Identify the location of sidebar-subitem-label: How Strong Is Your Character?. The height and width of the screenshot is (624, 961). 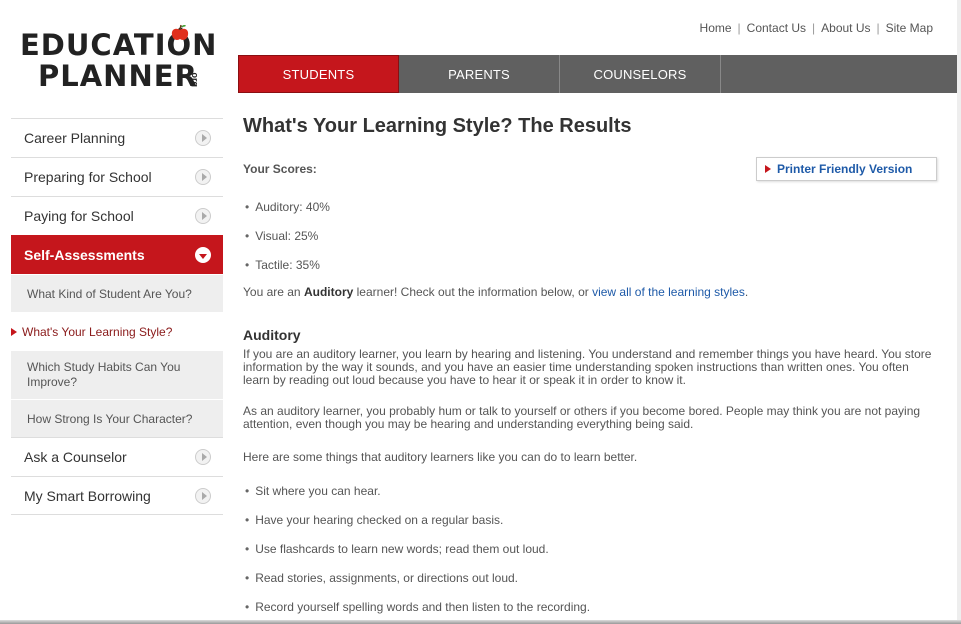
(110, 418).